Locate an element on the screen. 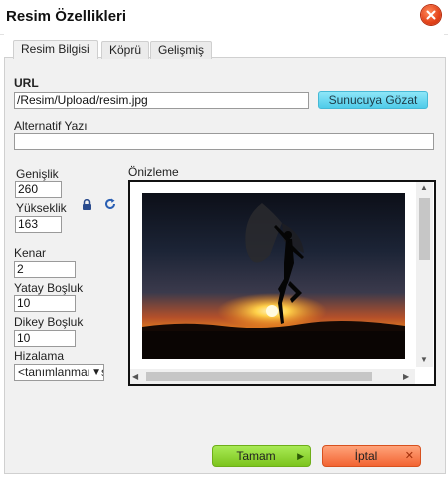 Image resolution: width=448 pixels, height=478 pixels. chevron-down-icon: ▼ is located at coordinates (95, 372).